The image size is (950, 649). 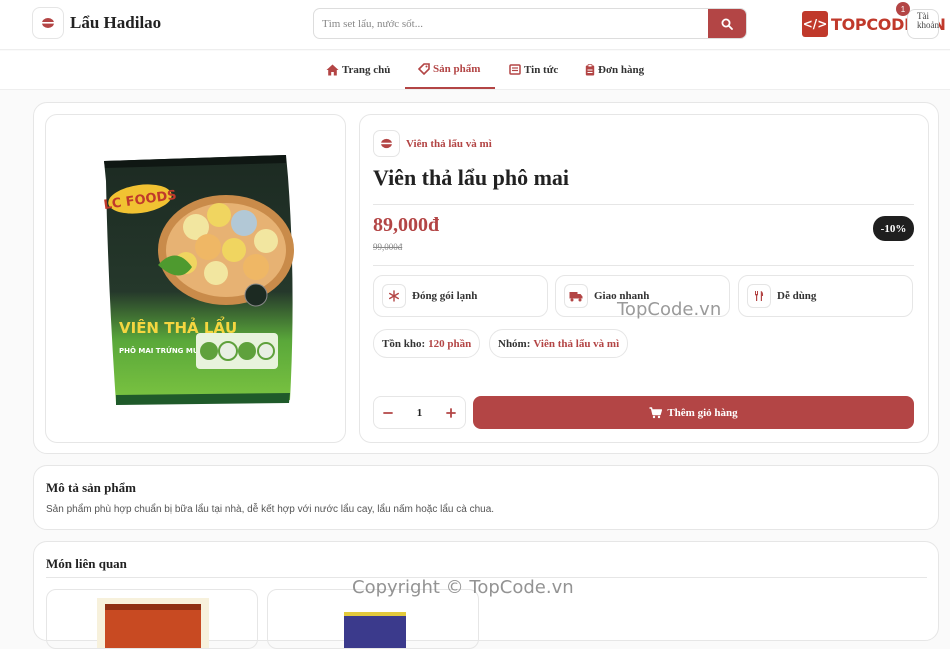 I want to click on nav-orders-label: Đơn hàng, so click(x=621, y=69).